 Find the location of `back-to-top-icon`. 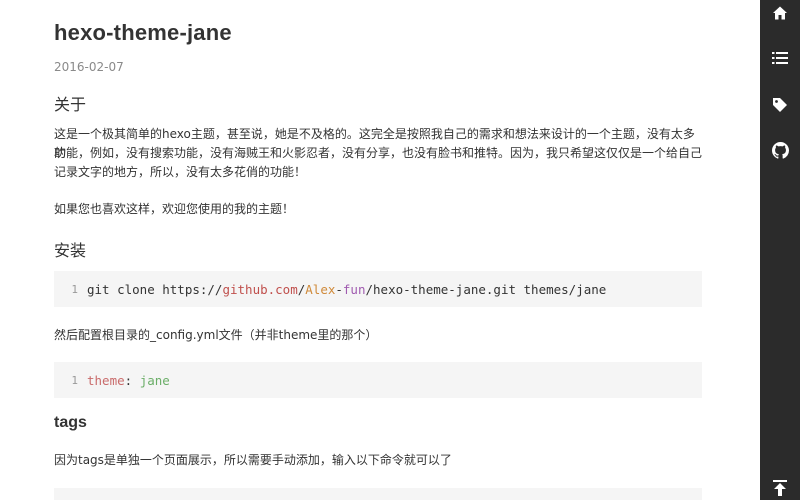

back-to-top-icon is located at coordinates (780, 488).